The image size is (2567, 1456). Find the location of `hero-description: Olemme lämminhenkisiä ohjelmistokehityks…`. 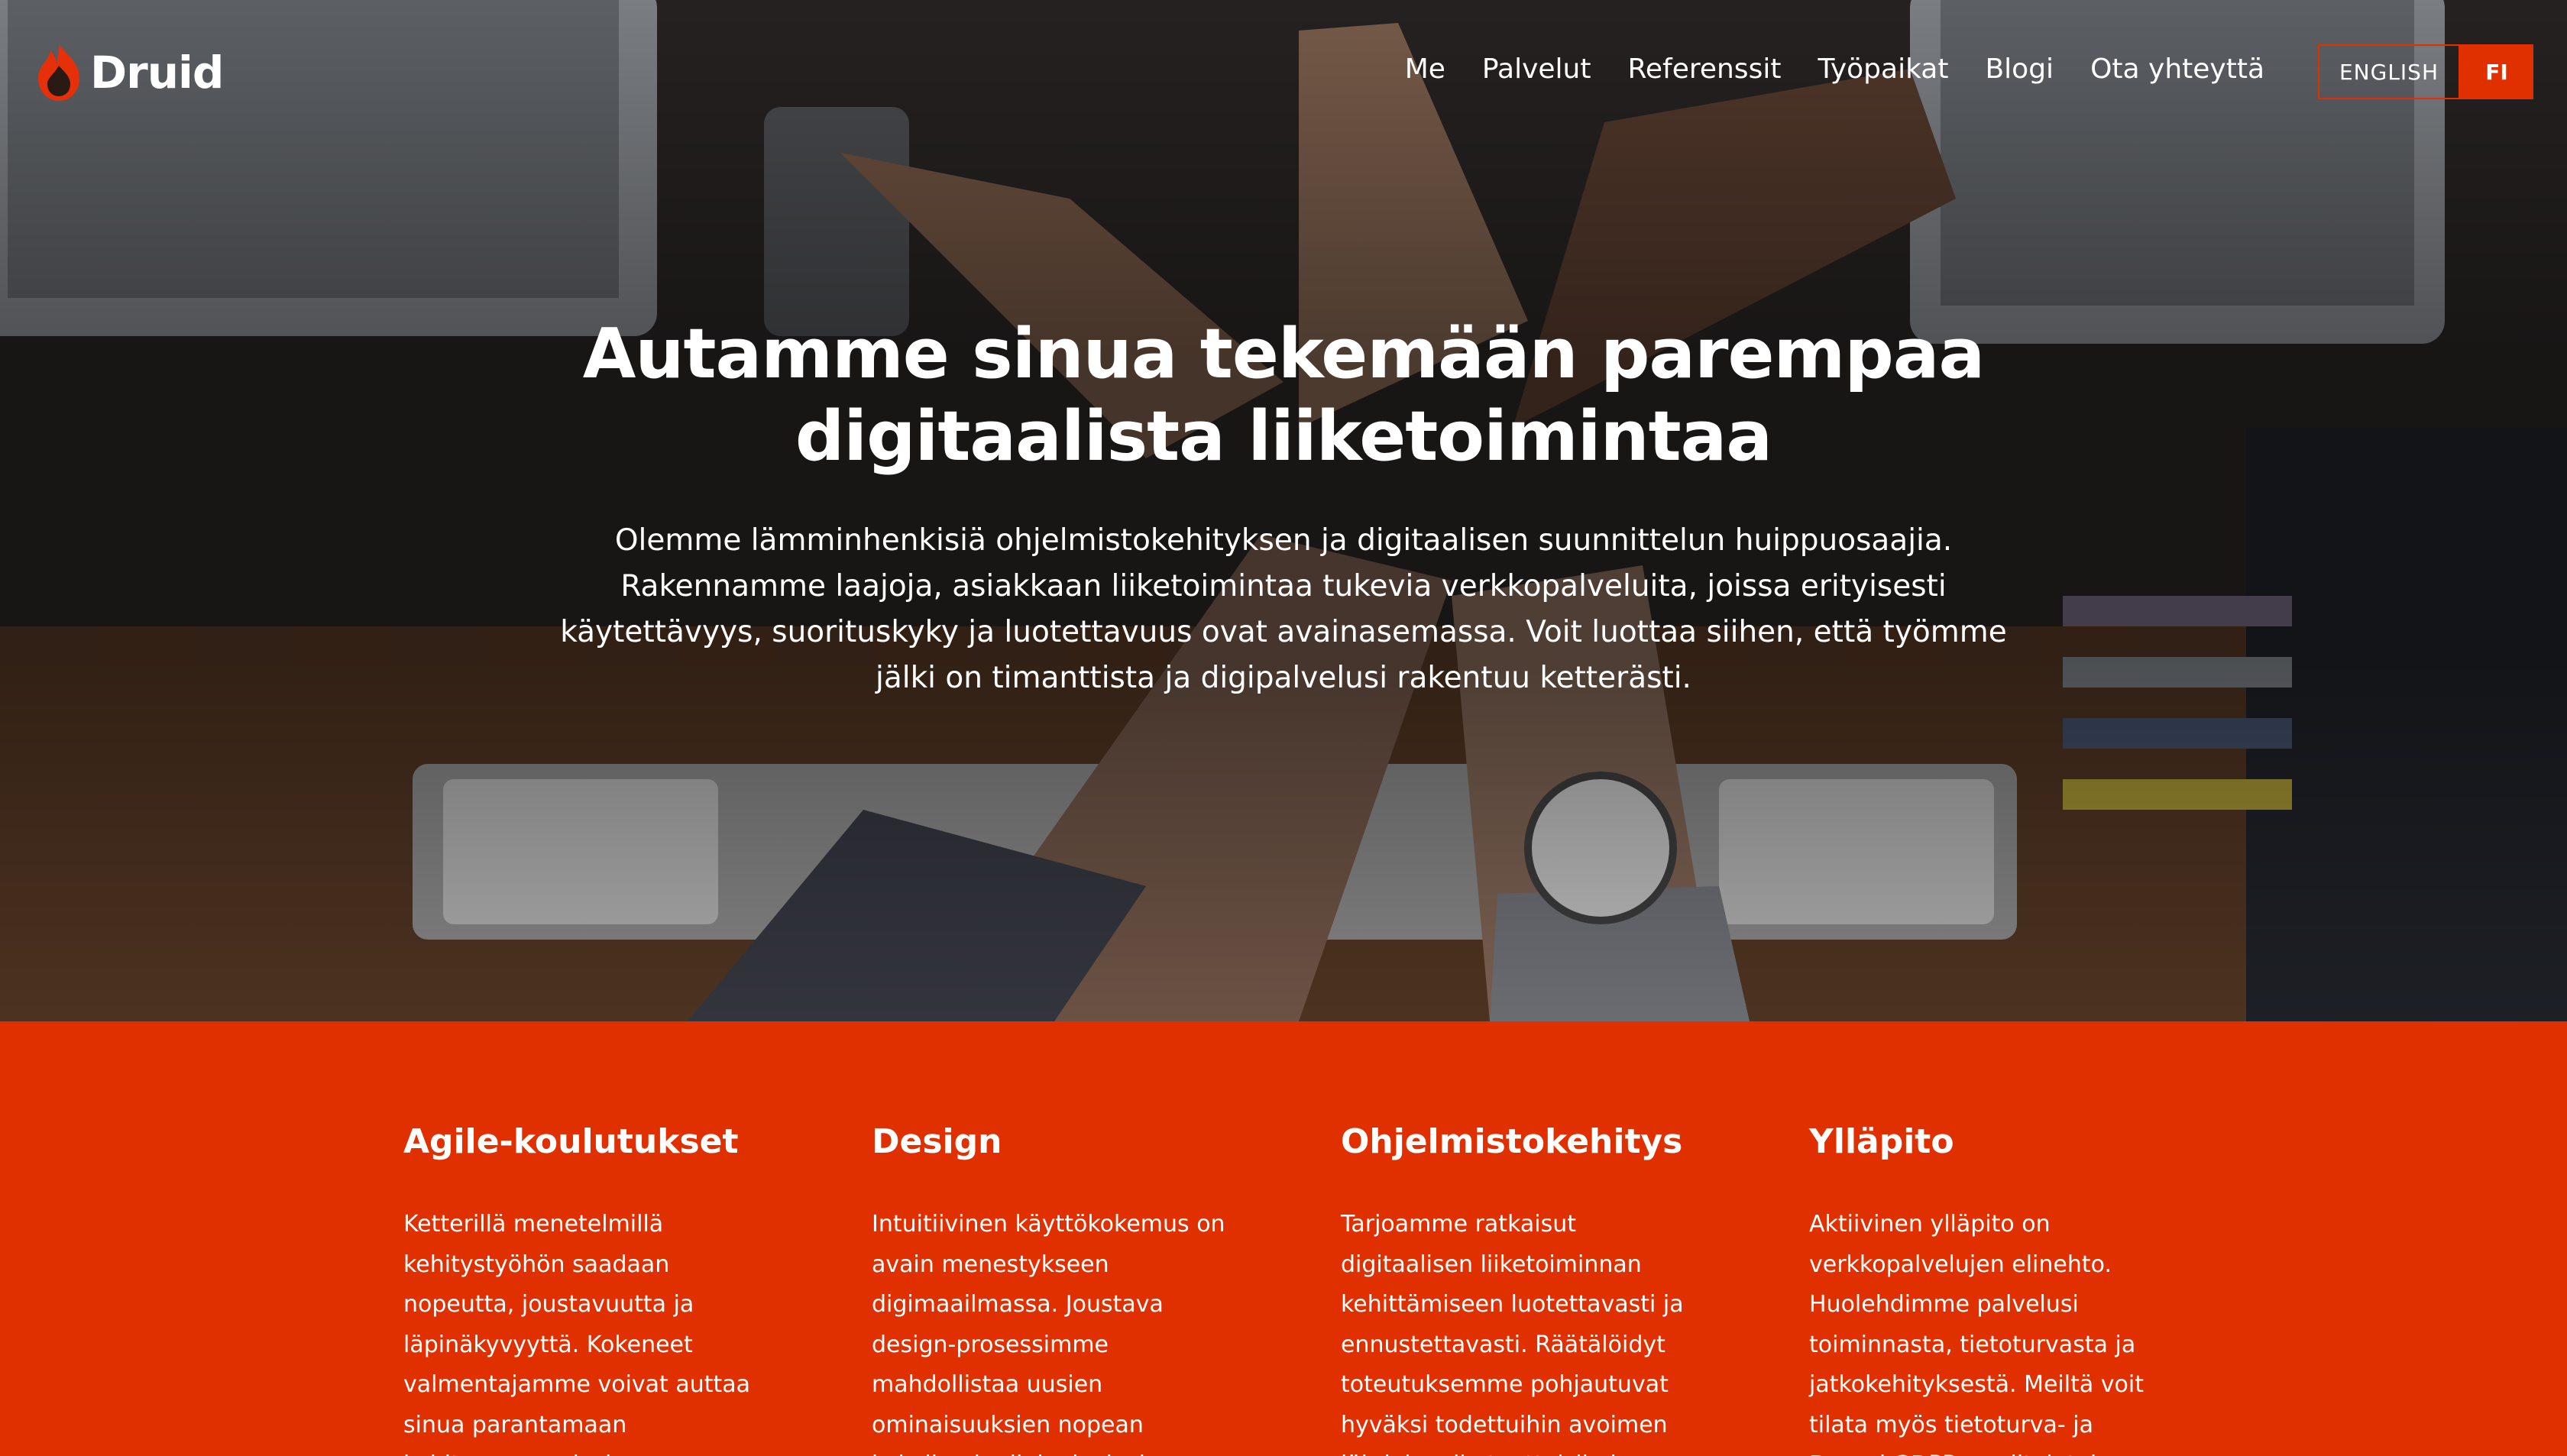

hero-description: Olemme lämminhenkisiä ohjelmistokehityks… is located at coordinates (1283, 609).